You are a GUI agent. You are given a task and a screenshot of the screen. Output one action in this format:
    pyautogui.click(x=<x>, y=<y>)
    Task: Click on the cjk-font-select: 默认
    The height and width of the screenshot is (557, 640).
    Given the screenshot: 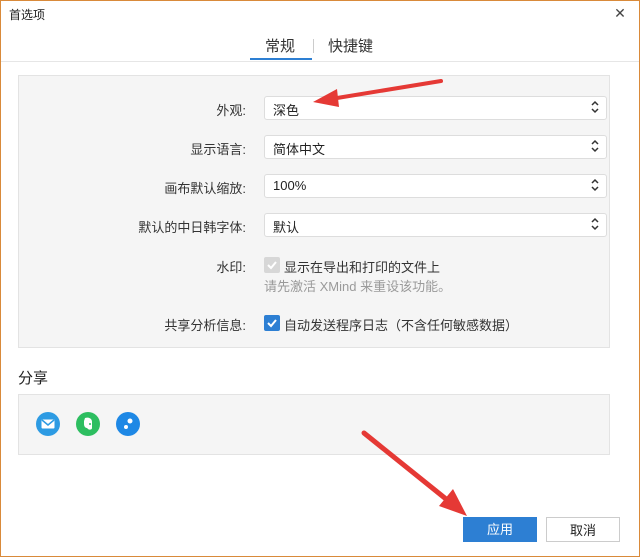 What is the action you would take?
    pyautogui.click(x=435, y=225)
    